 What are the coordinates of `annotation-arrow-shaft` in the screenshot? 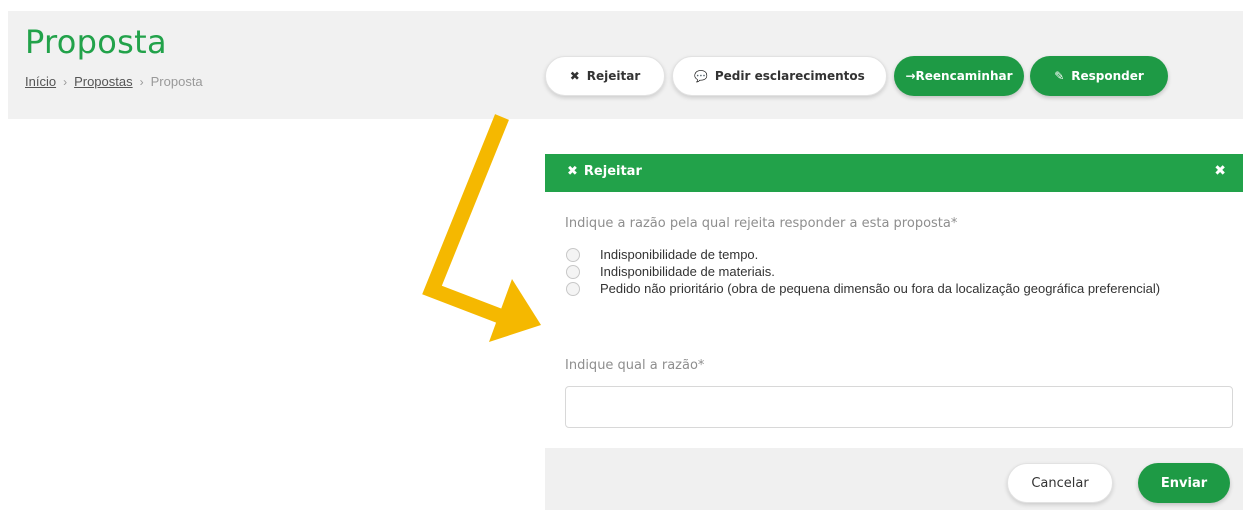 It's located at (465, 220).